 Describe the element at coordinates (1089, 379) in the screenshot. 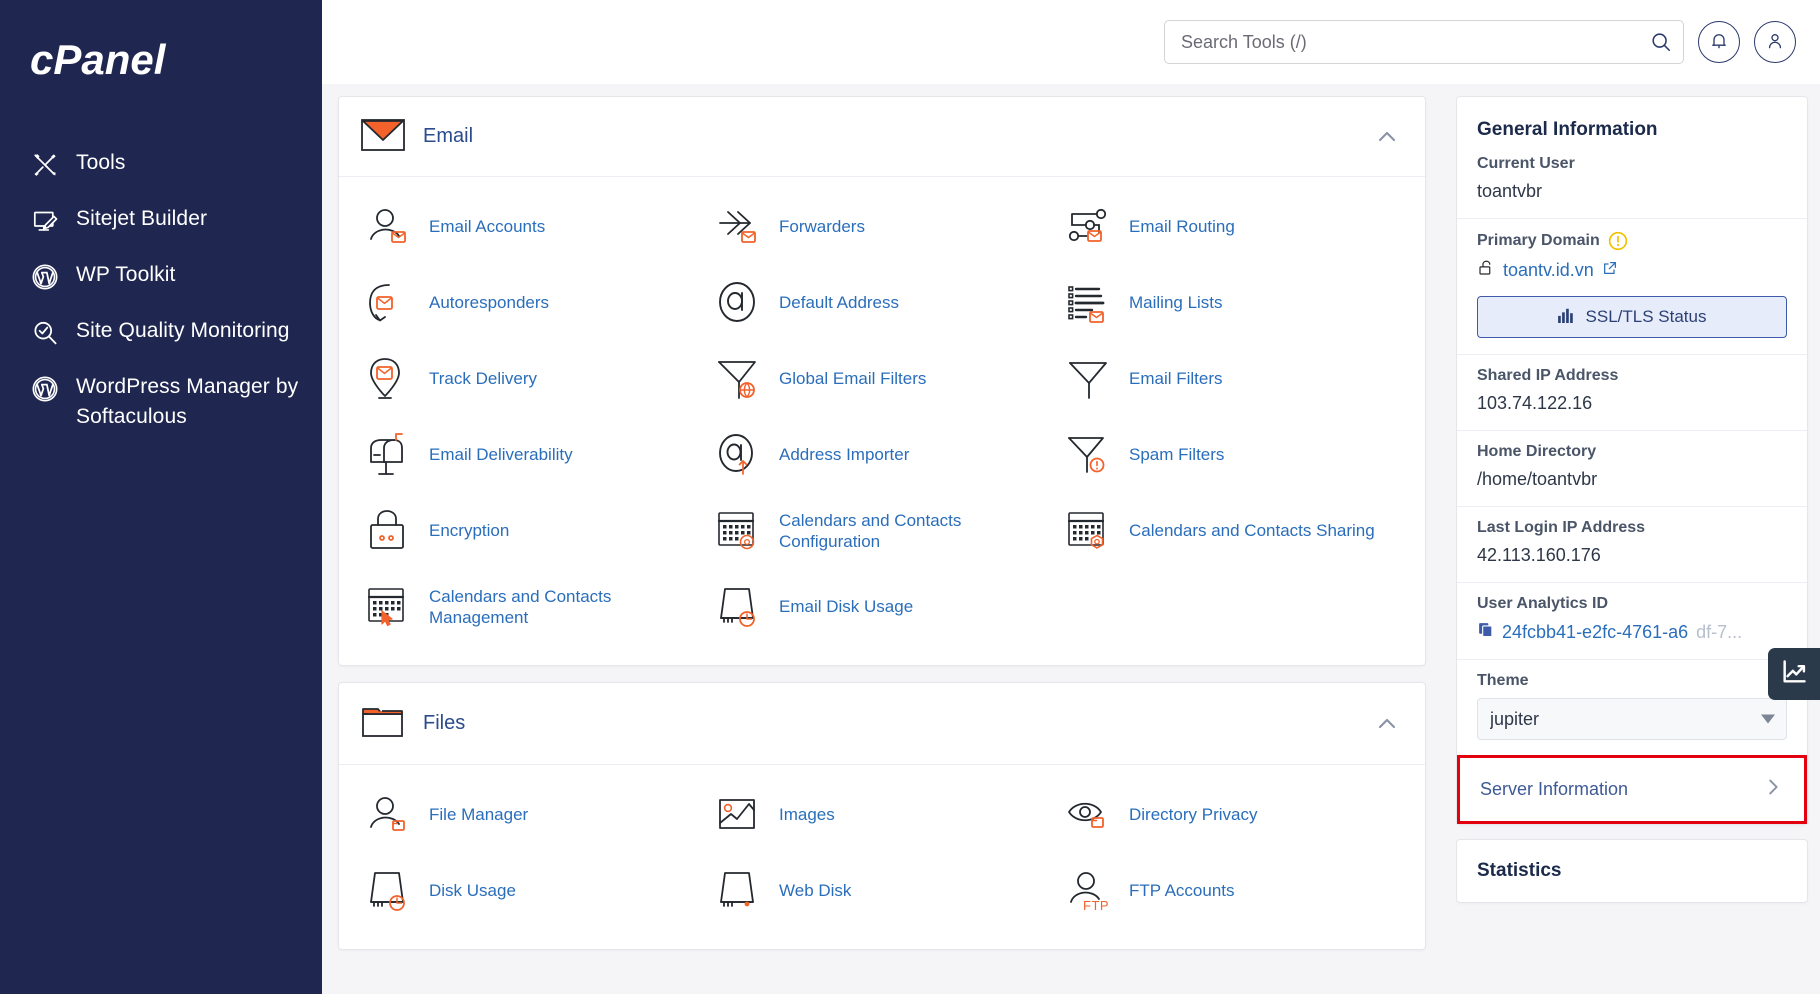

I see `funnel-icon` at that location.